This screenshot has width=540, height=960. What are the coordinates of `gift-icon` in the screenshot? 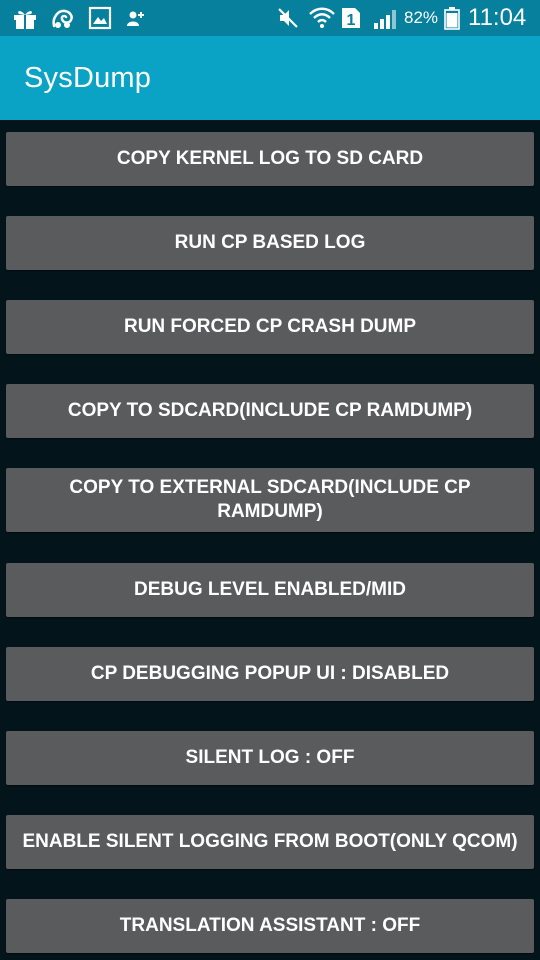 It's located at (25, 20).